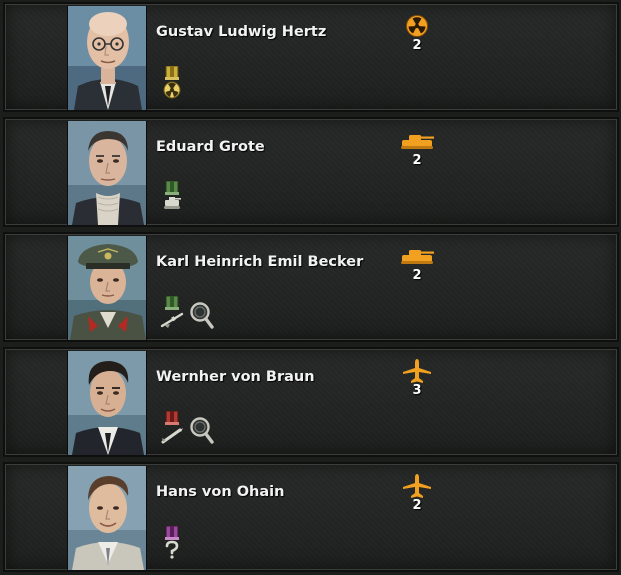 Image resolution: width=621 pixels, height=575 pixels. I want to click on purple-medal-unknown-trait-icon, so click(172, 543).